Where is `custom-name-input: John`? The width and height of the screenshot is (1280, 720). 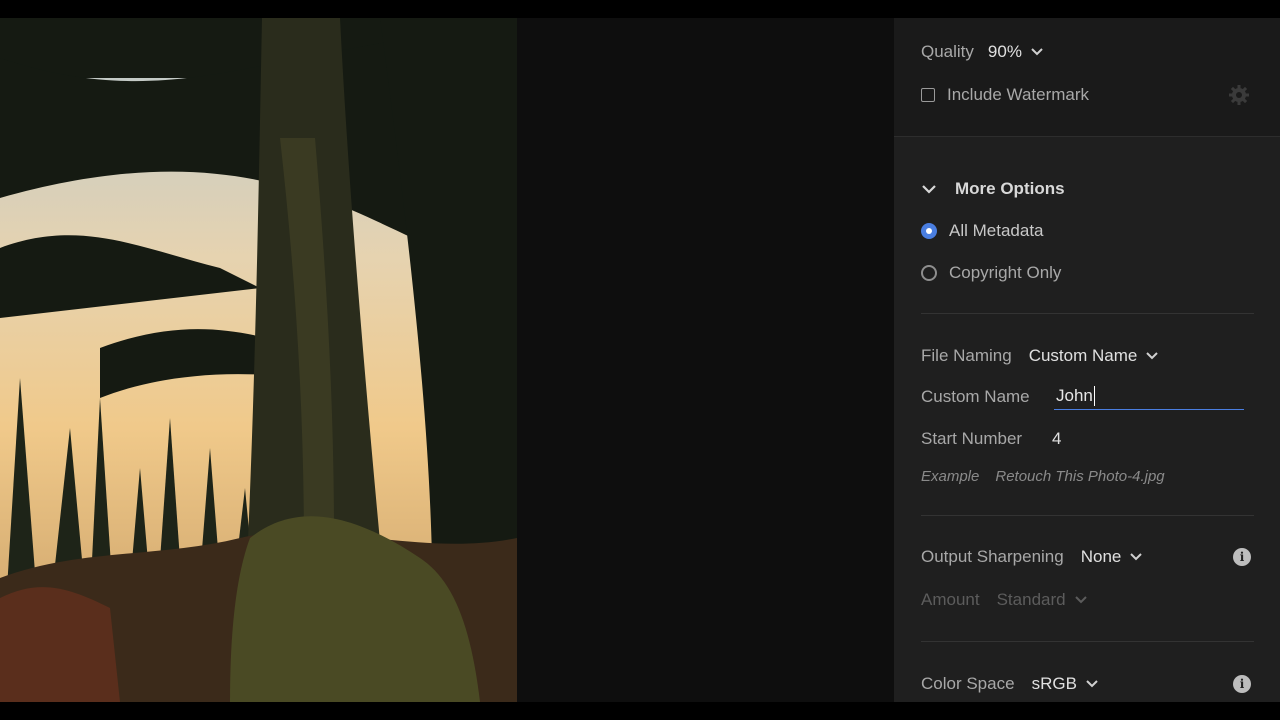
custom-name-input: John is located at coordinates (1149, 396).